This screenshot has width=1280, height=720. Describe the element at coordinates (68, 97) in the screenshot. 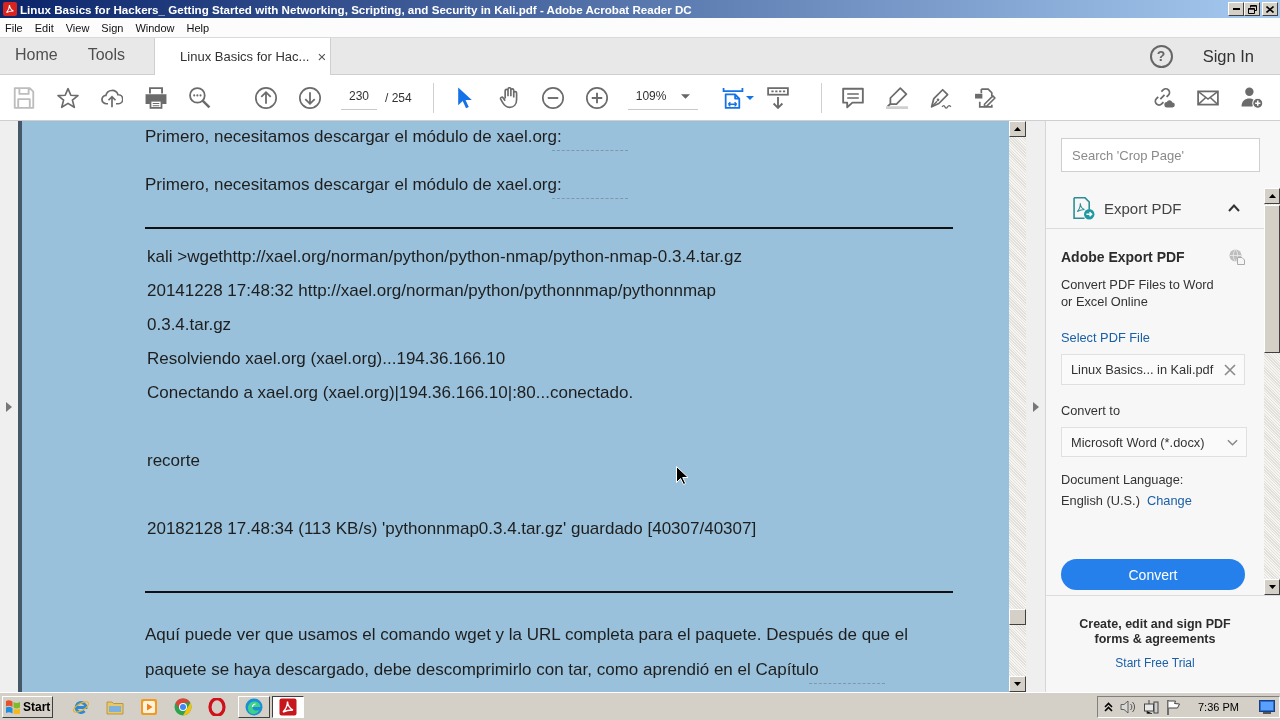

I see `star-icon` at that location.